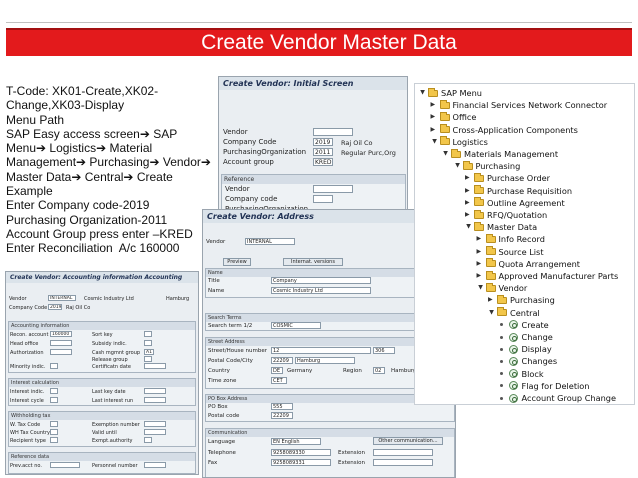 Image resolution: width=638 pixels, height=478 pixels. Describe the element at coordinates (282, 406) in the screenshot. I see `pobox-input: 555` at that location.